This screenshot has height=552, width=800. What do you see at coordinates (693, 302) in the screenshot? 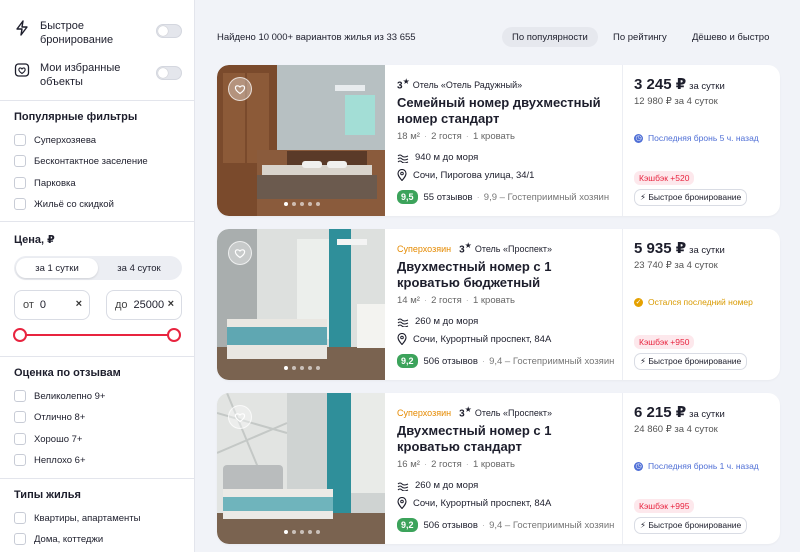
I see `availability-note: ✓ Остался последний номер` at bounding box center [693, 302].